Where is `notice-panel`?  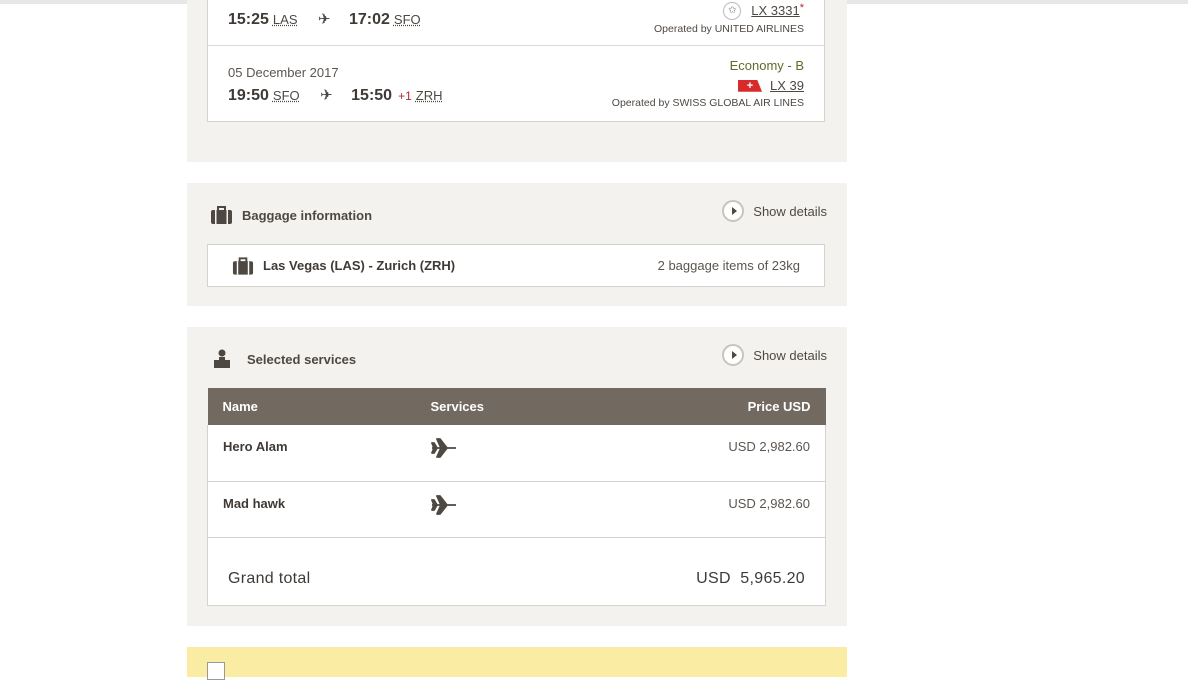
notice-panel is located at coordinates (517, 663).